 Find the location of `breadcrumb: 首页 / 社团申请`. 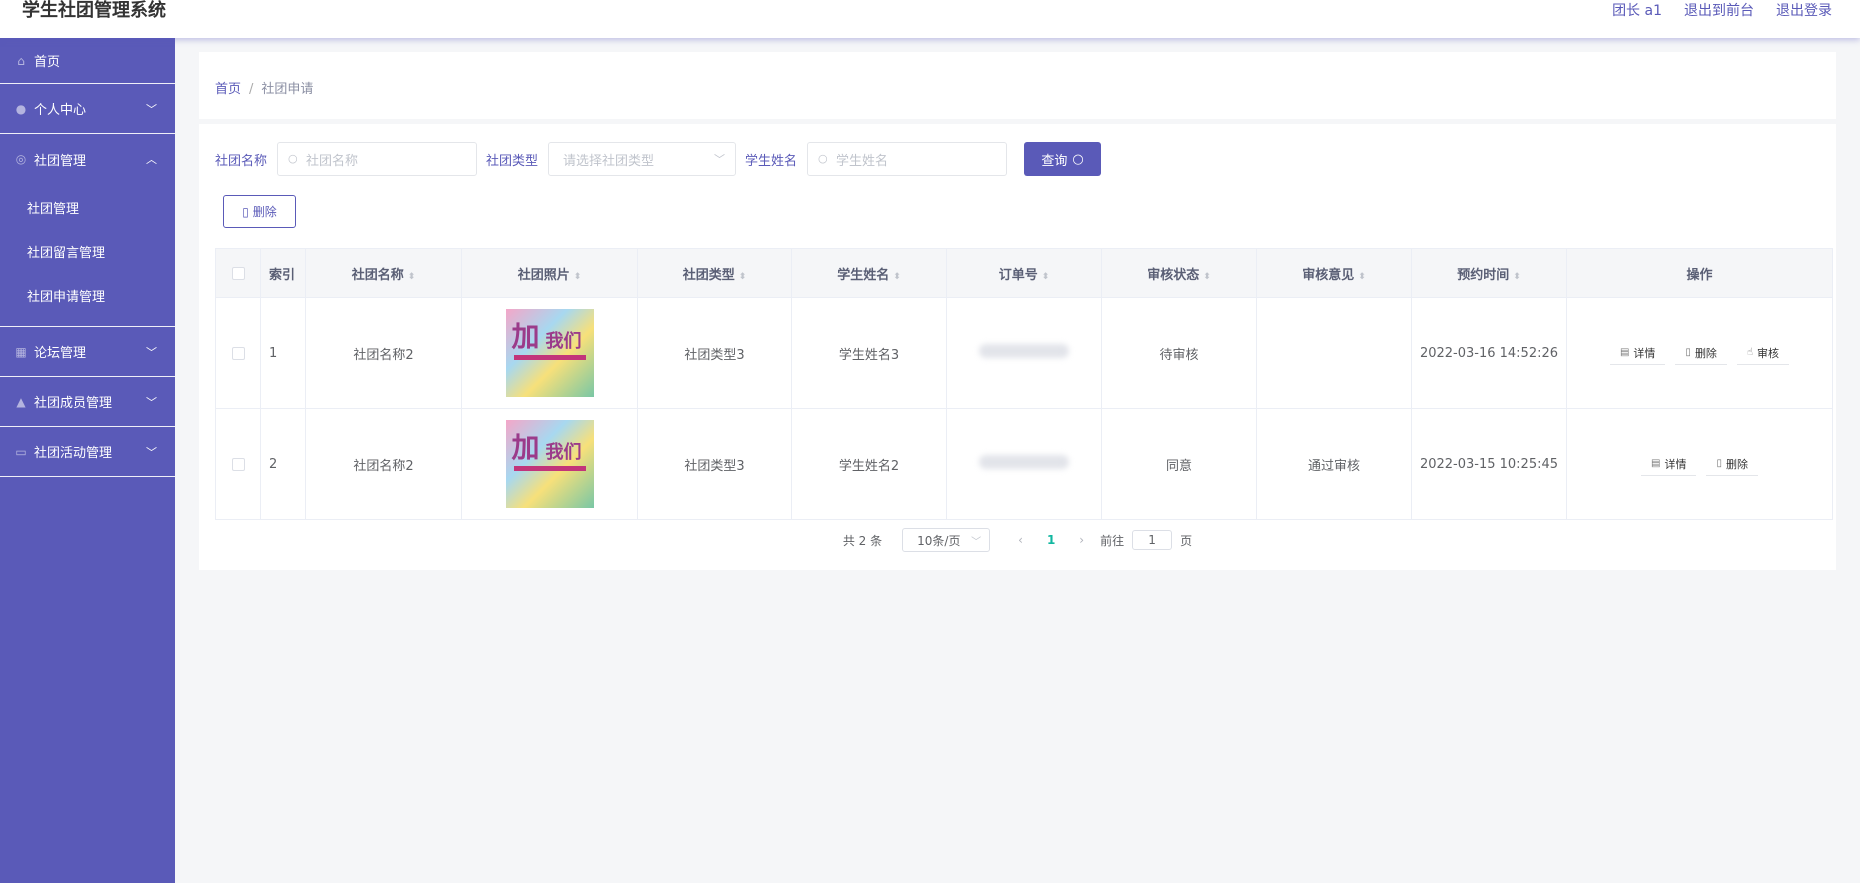

breadcrumb: 首页 / 社团申请 is located at coordinates (264, 87).